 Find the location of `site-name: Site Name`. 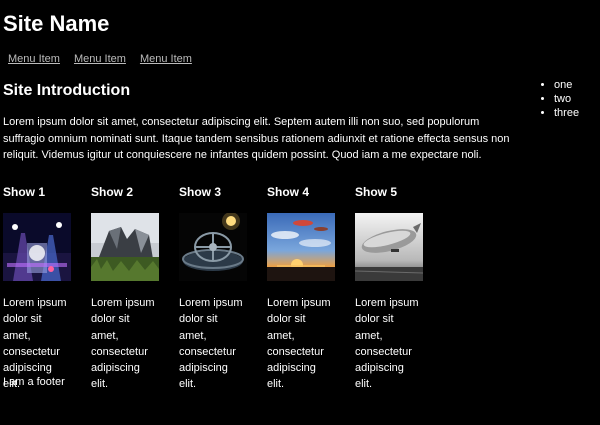

site-name: Site Name is located at coordinates (56, 23).